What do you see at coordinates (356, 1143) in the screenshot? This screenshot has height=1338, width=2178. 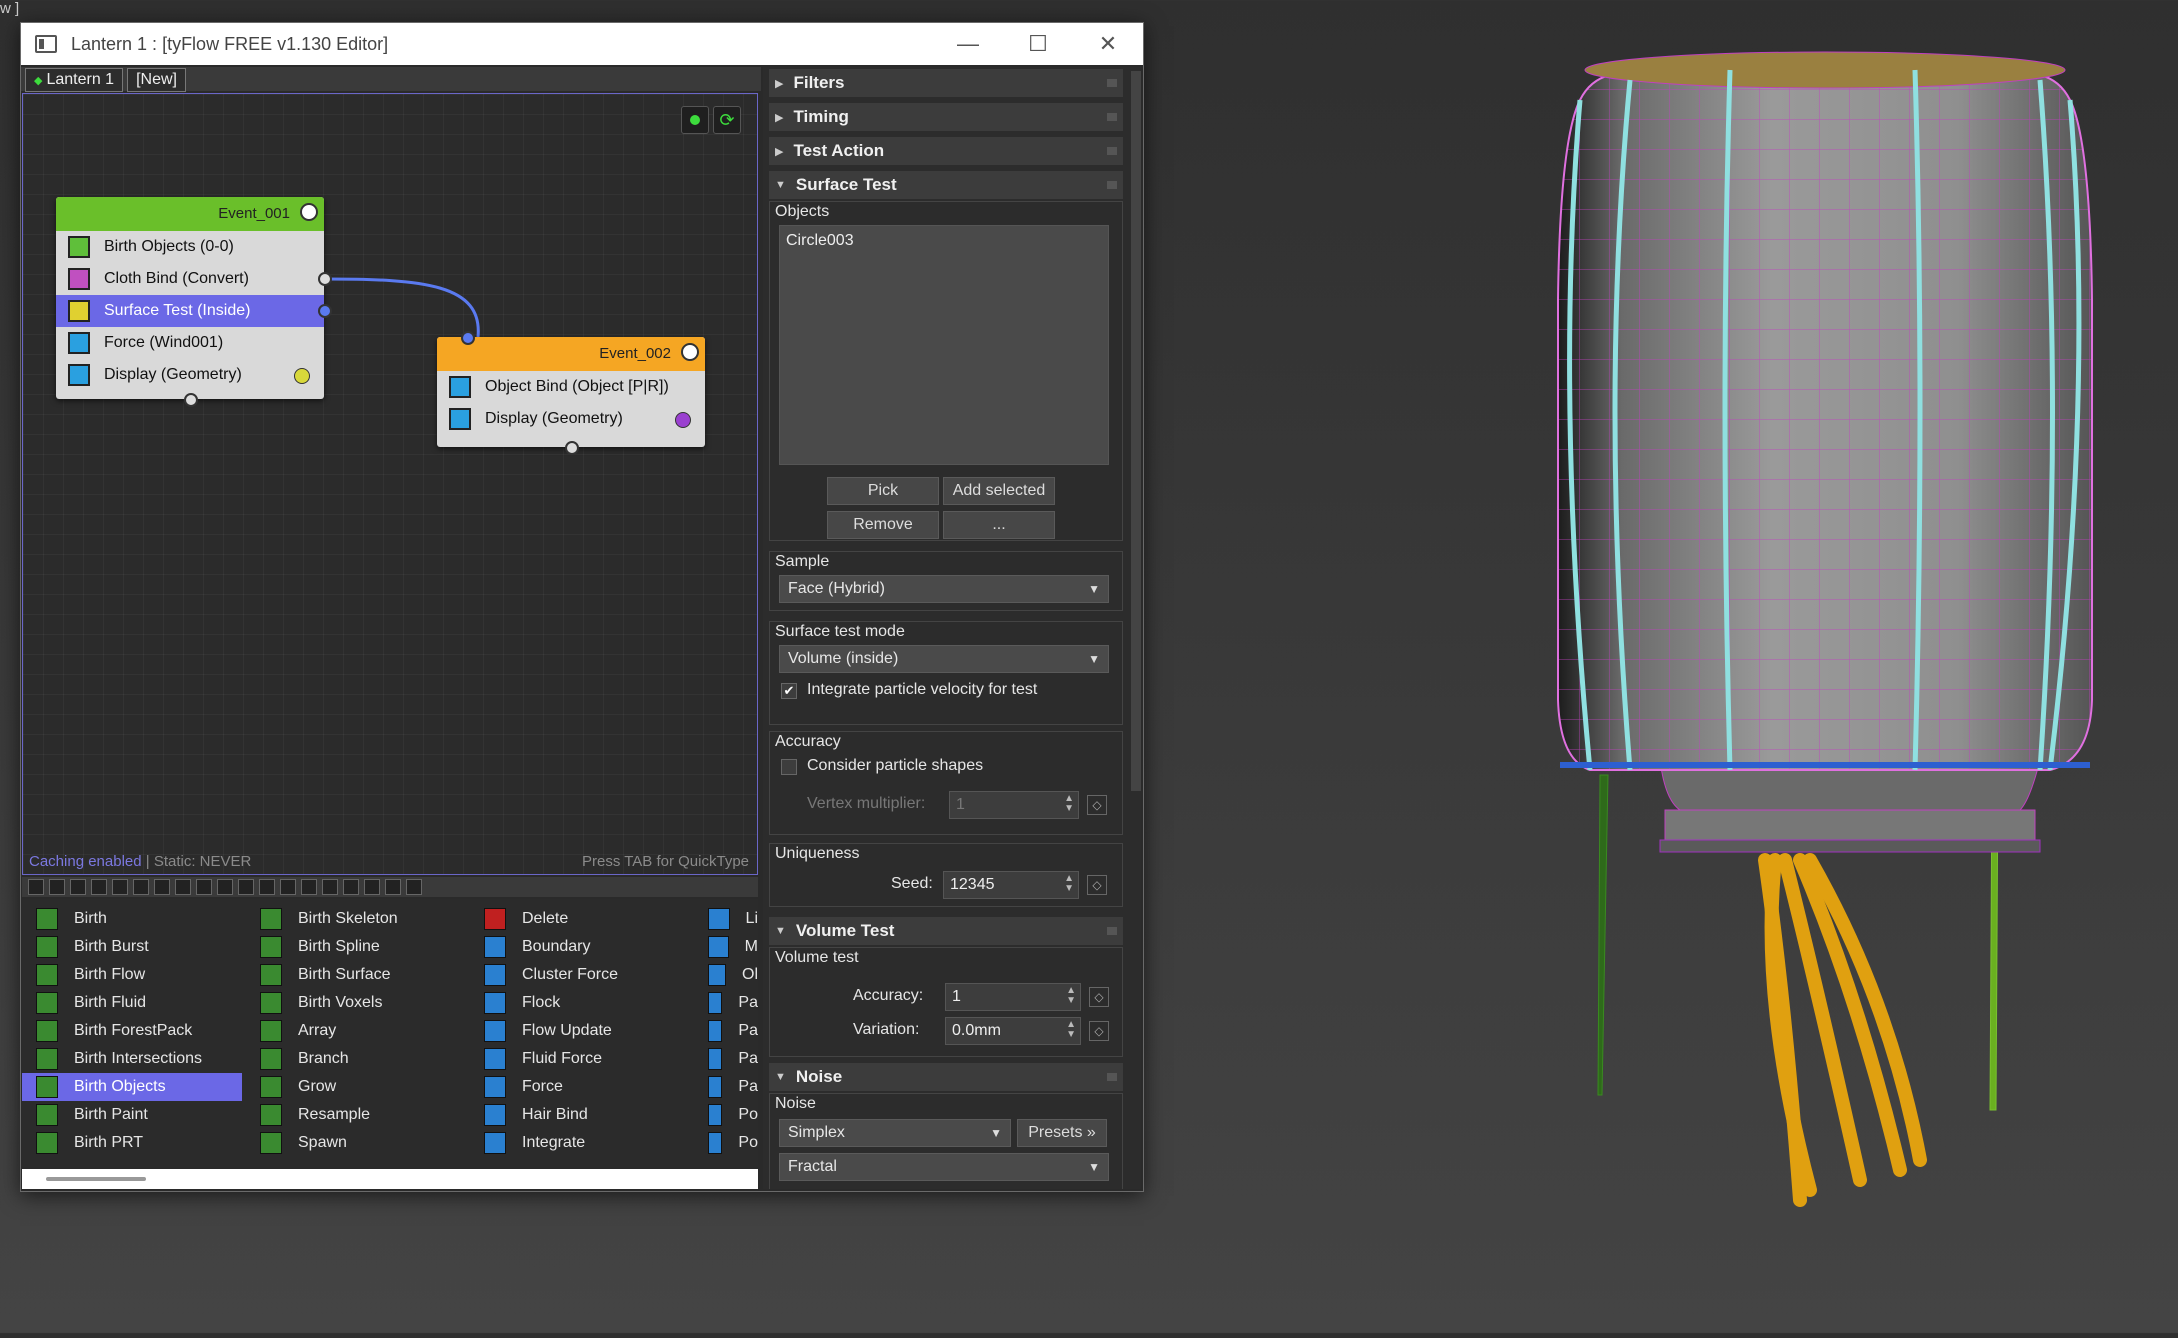 I see `list-item: Spawn` at bounding box center [356, 1143].